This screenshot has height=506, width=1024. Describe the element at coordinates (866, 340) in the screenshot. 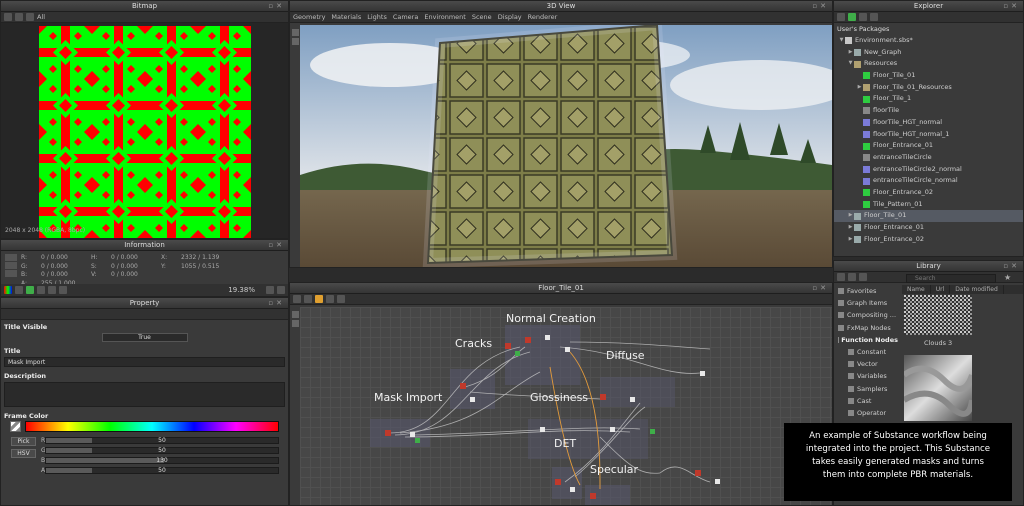

I see `library-category-item: Function Nodes` at that location.